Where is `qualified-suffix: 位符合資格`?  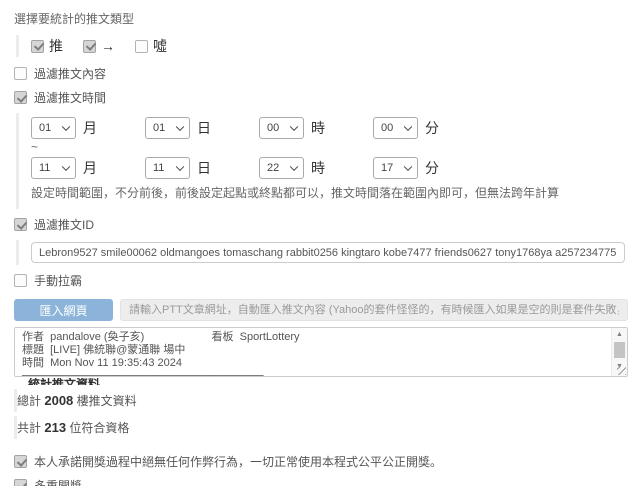
qualified-suffix: 位符合資格 is located at coordinates (99, 428).